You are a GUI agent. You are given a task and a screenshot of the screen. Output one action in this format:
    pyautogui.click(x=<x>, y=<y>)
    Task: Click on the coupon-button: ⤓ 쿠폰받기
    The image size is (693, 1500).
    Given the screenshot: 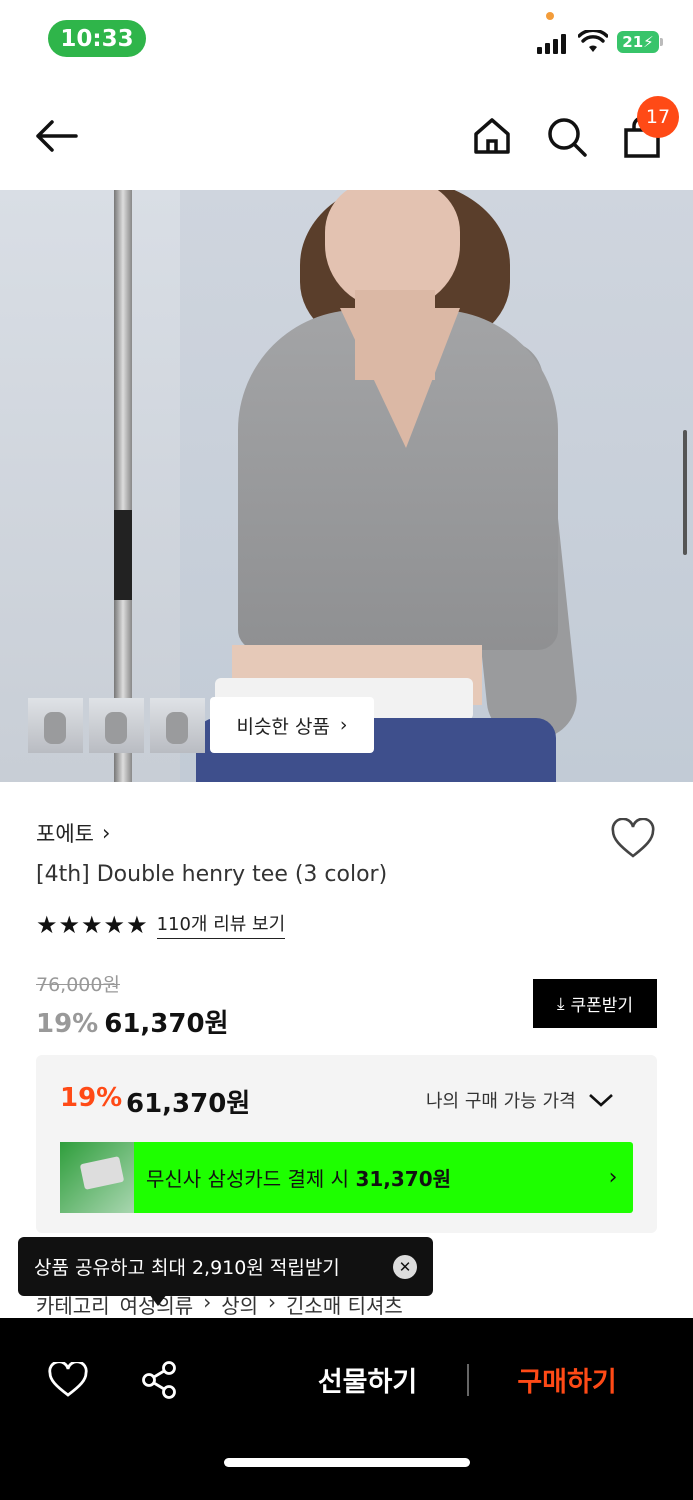 What is the action you would take?
    pyautogui.click(x=595, y=1003)
    